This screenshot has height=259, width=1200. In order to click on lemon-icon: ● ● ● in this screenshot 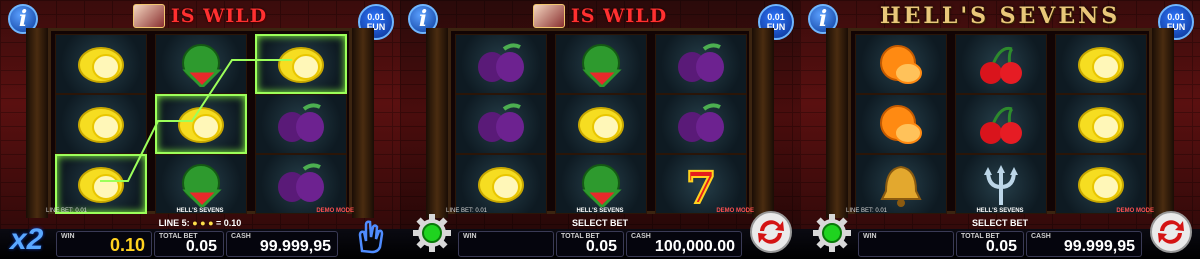, I will do `click(203, 223)`.